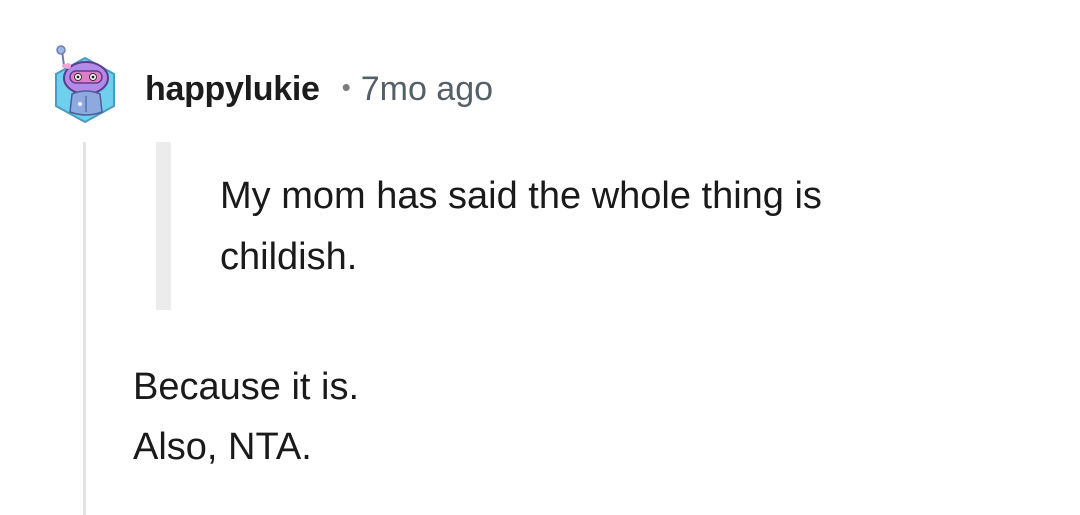  I want to click on quote-bar, so click(163, 226).